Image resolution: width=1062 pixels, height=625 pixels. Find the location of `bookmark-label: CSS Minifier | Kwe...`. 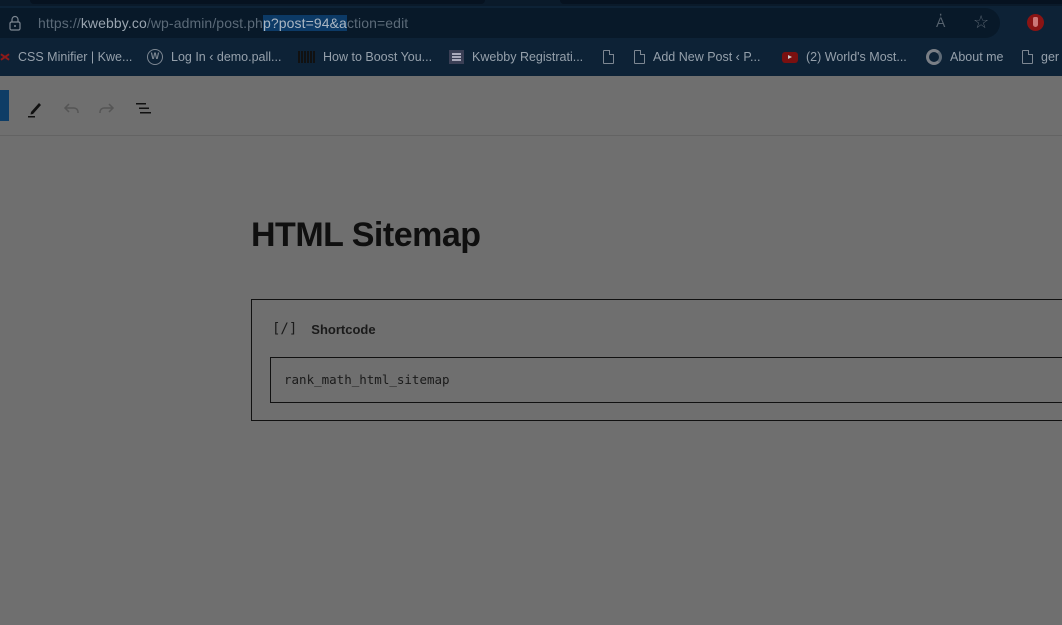

bookmark-label: CSS Minifier | Kwe... is located at coordinates (75, 57).